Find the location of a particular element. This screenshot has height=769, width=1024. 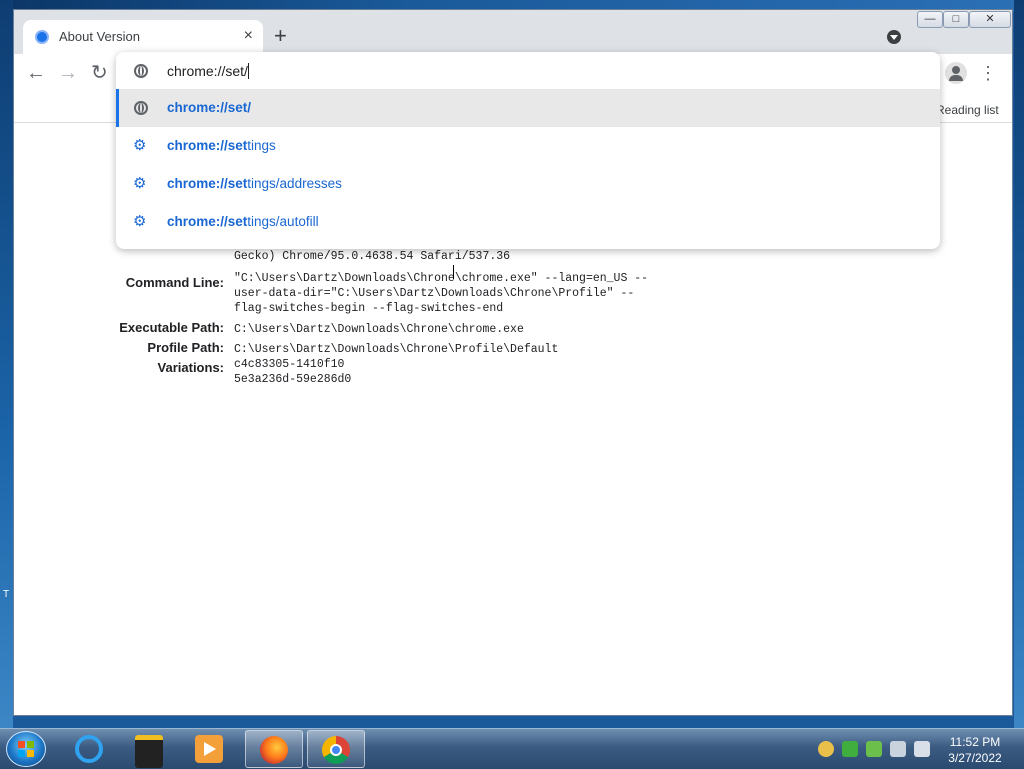

minimize-button: — is located at coordinates (930, 19).